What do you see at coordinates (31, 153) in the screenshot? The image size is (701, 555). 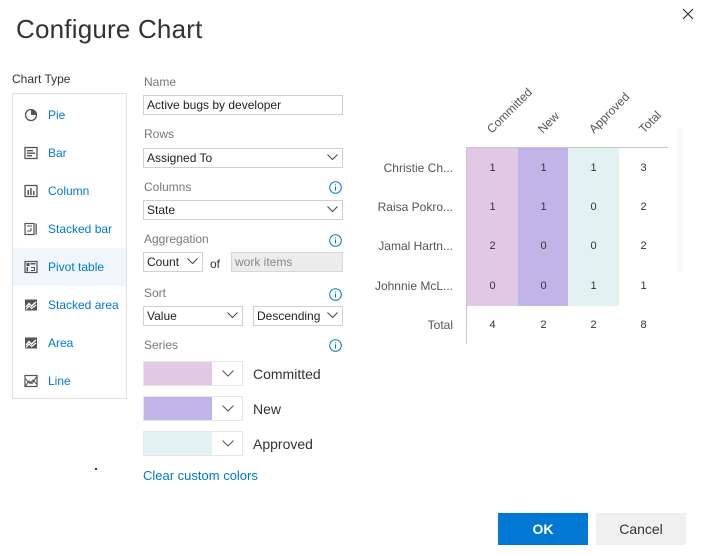 I see `bar-chart-icon` at bounding box center [31, 153].